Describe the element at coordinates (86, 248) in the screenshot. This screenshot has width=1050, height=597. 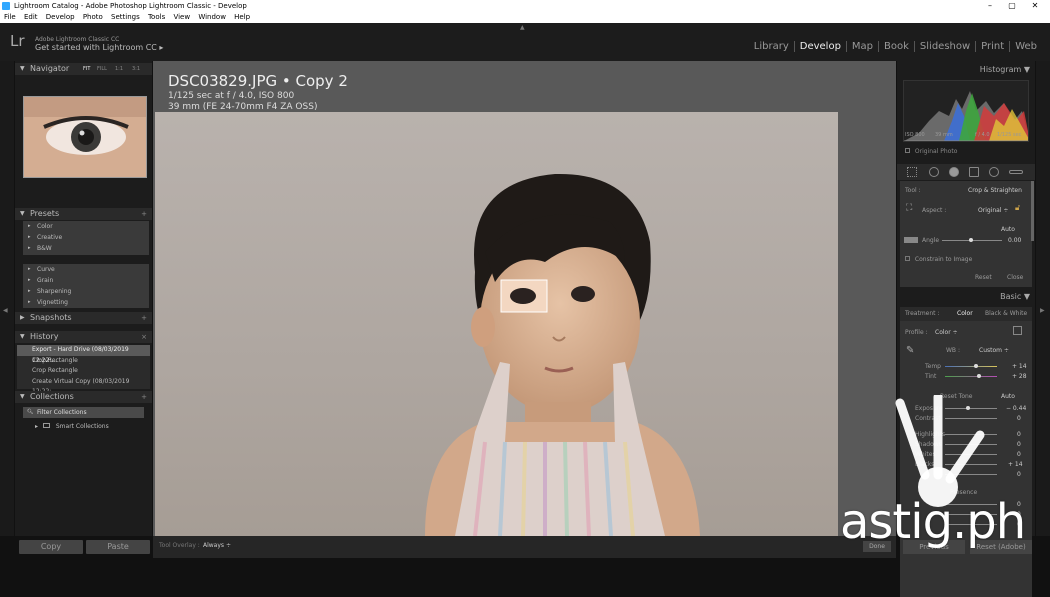
I see `preset-bw: B&W` at that location.